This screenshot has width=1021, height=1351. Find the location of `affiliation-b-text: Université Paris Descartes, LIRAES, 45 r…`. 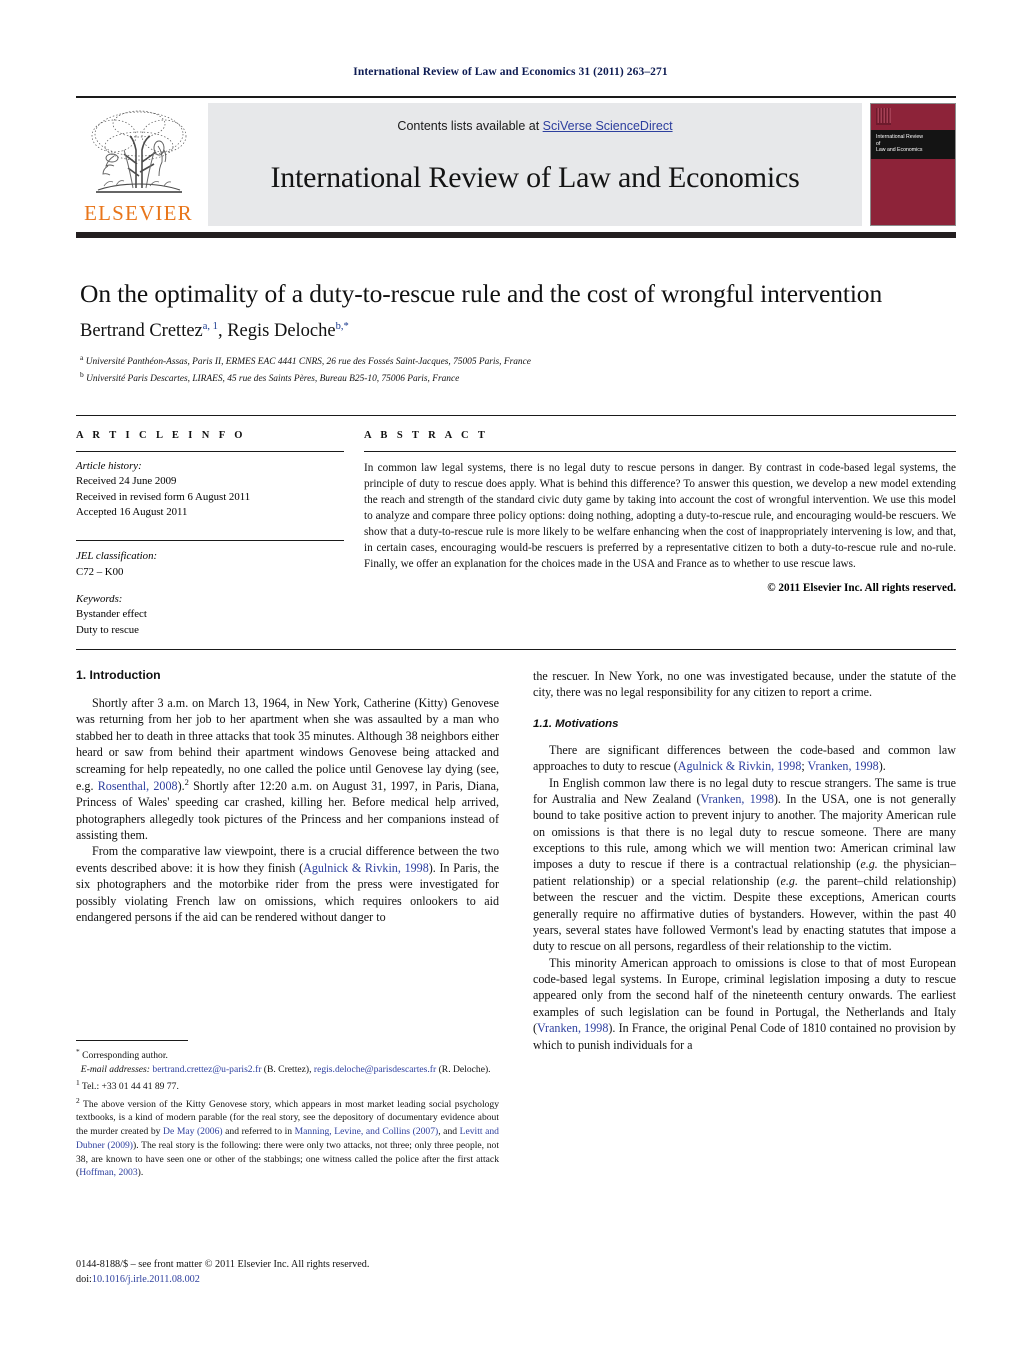

affiliation-b-text: Université Paris Descartes, LIRAES, 45 r… is located at coordinates (273, 379).